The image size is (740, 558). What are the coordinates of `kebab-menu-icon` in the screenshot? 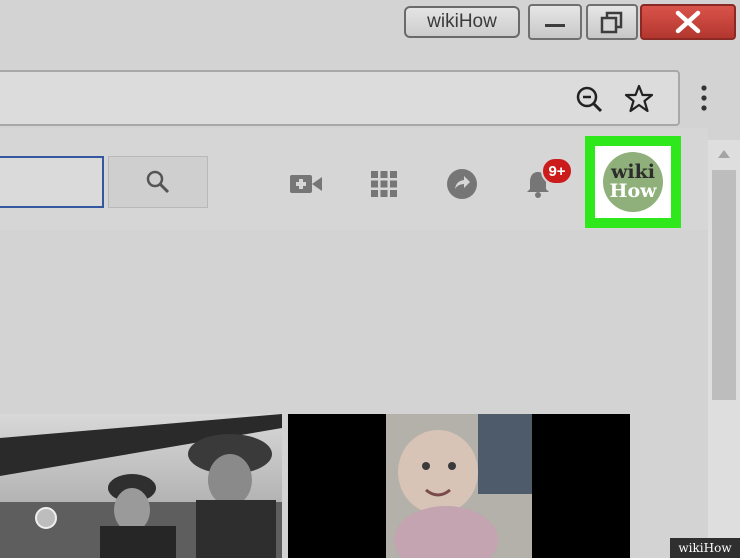 It's located at (704, 98).